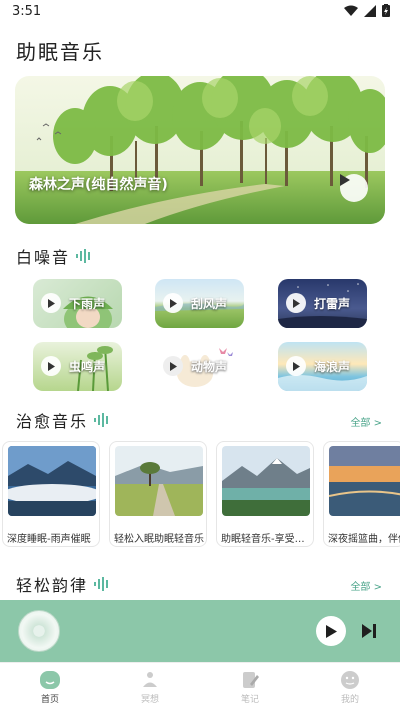 The image size is (400, 712). Describe the element at coordinates (349, 700) in the screenshot. I see `nav-label-profile: 我的` at that location.